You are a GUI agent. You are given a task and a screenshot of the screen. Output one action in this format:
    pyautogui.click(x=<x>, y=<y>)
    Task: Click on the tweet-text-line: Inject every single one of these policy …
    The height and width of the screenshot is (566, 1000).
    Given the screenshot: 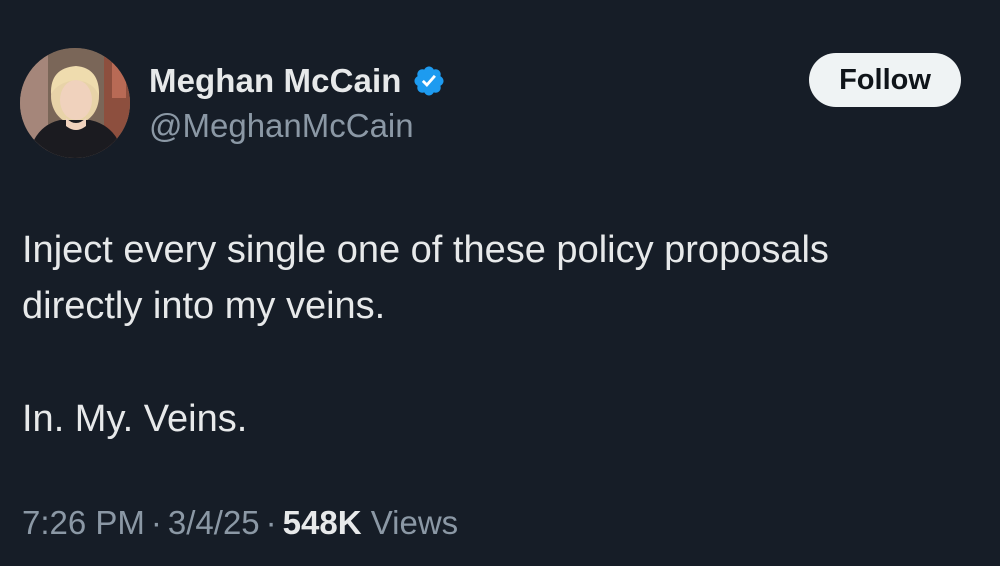 What is the action you would take?
    pyautogui.click(x=425, y=250)
    